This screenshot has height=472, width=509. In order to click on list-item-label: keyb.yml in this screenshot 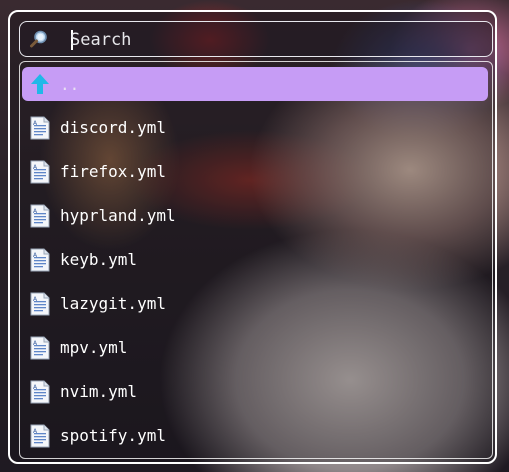, I will do `click(99, 259)`.